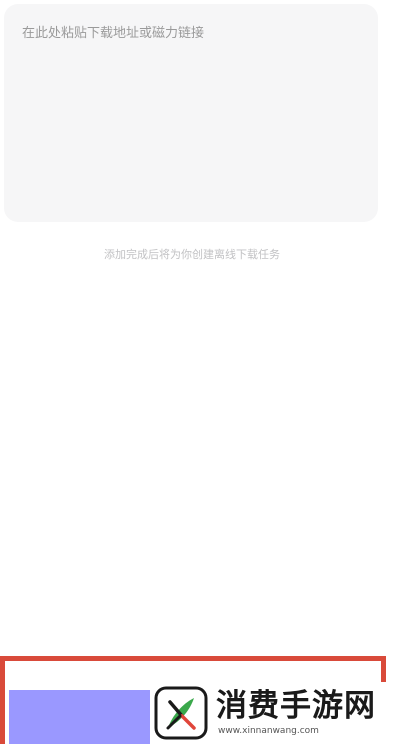 The width and height of the screenshot is (400, 744). I want to click on leaf-logo-icon, so click(181, 713).